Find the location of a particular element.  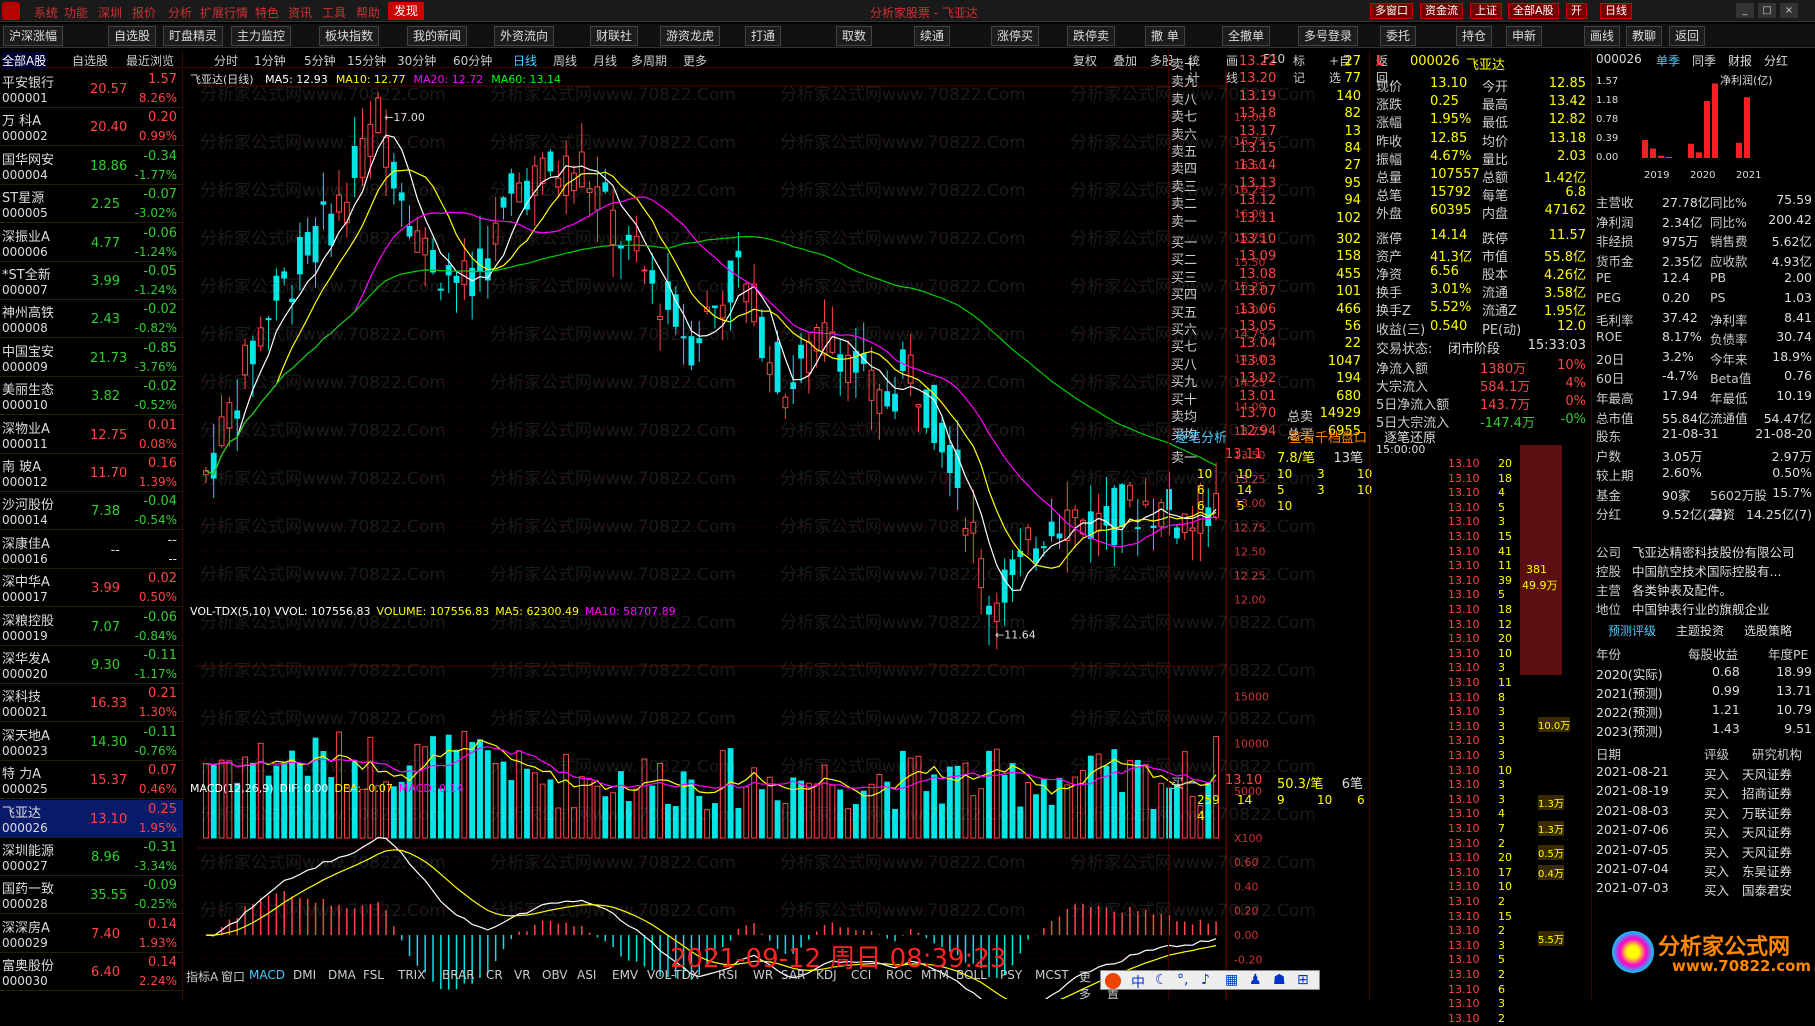

bid-level-row: 买七 13.04 22 is located at coordinates (1269, 346).